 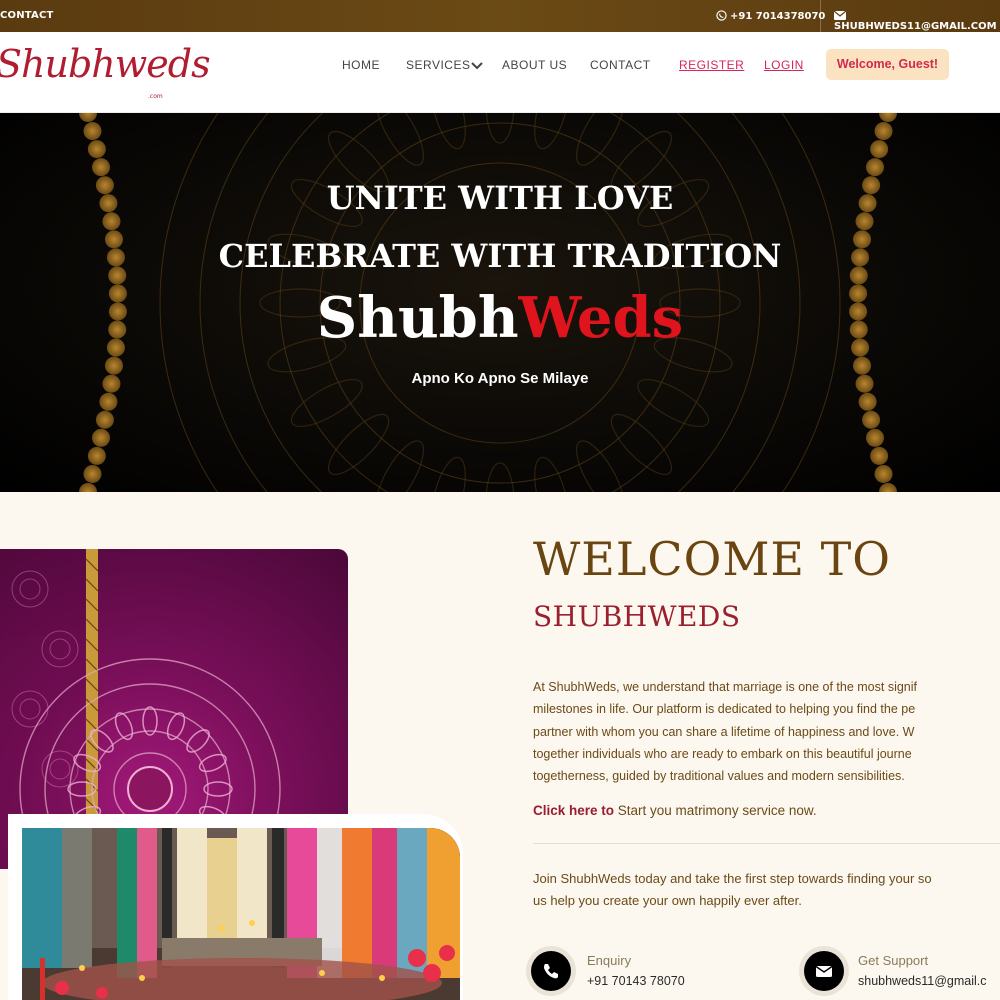 I want to click on support-email-button, so click(x=824, y=971).